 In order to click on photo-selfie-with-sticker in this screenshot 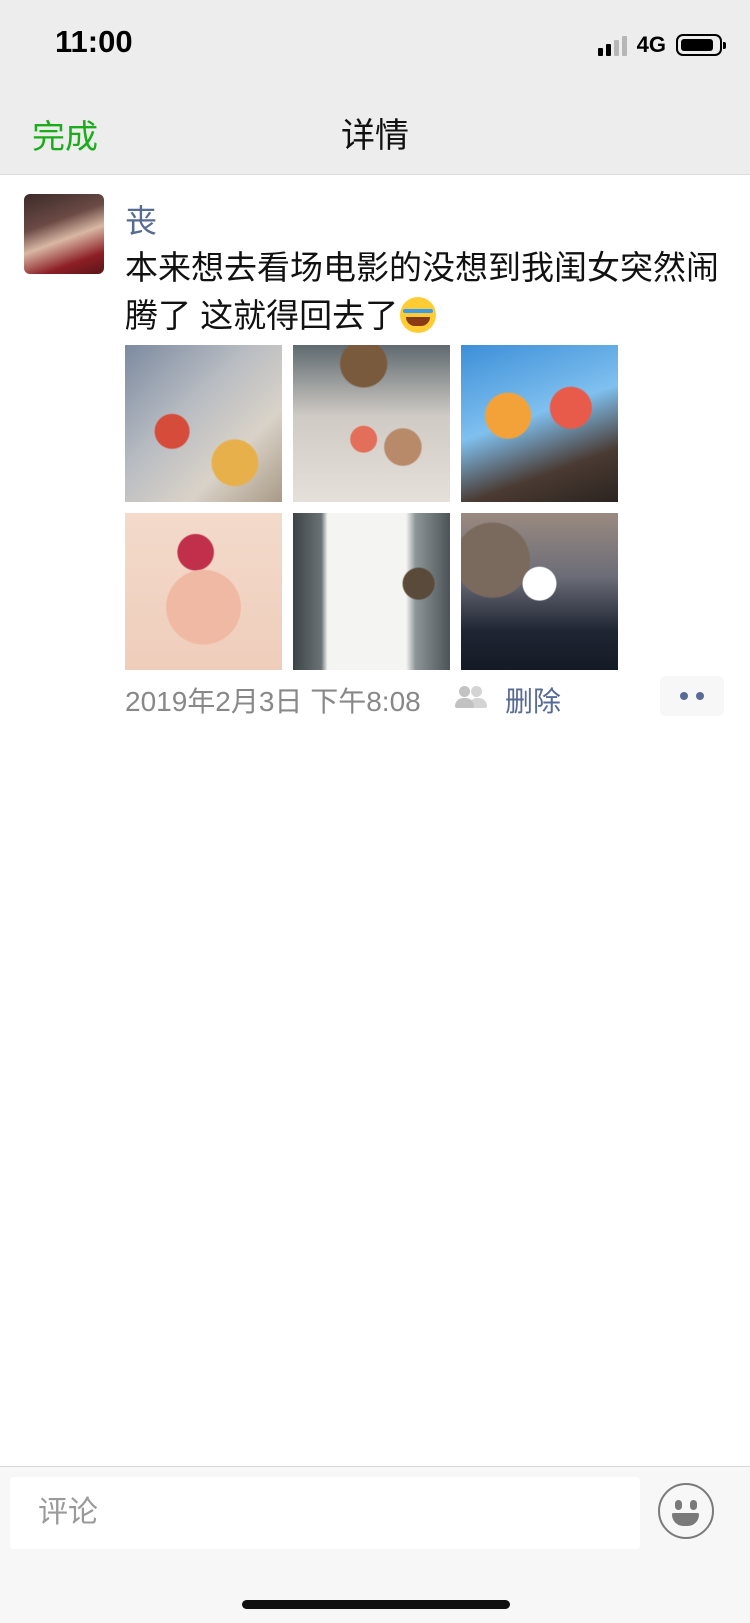, I will do `click(539, 591)`.